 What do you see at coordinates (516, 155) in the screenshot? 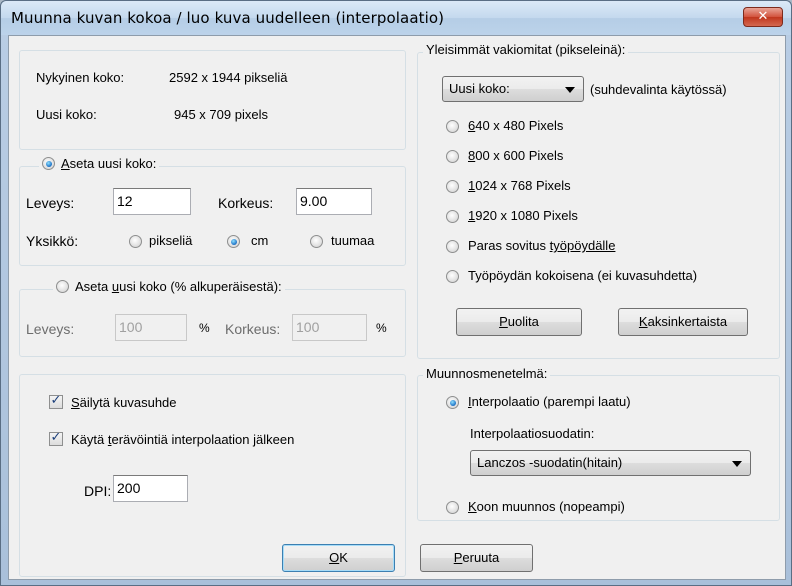
I see `preset-800-label: 800 x 600 Pixels` at bounding box center [516, 155].